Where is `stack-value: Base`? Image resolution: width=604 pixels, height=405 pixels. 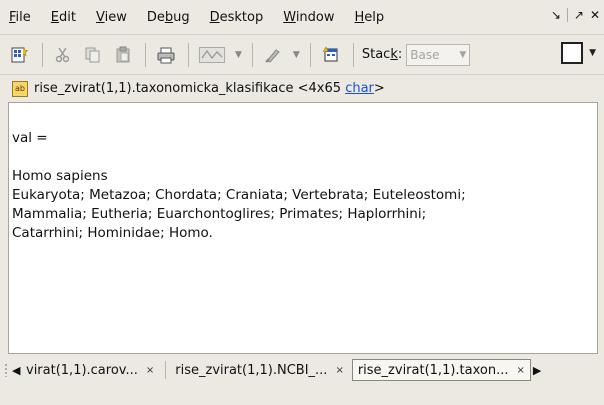
stack-value: Base is located at coordinates (425, 54).